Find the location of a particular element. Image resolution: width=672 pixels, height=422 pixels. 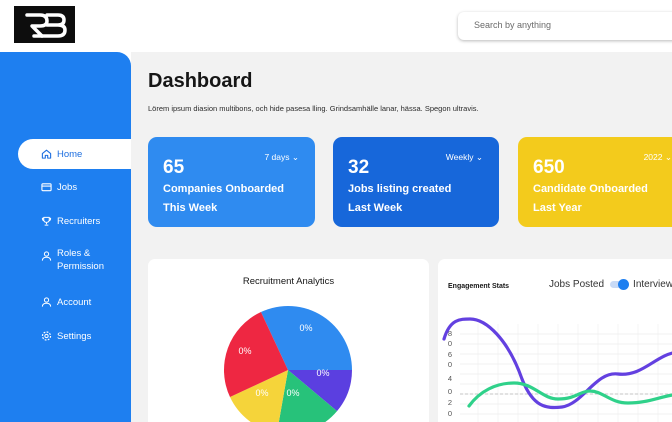

sidebar-item-settings: Settings is located at coordinates (45, 336).